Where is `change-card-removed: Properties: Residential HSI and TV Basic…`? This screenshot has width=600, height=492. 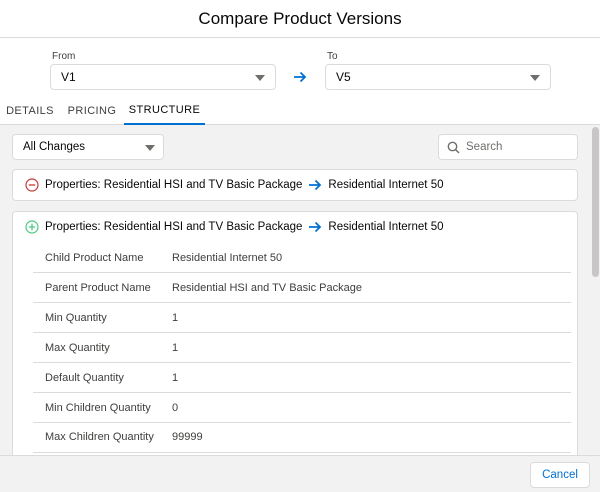
change-card-removed: Properties: Residential HSI and TV Basic… is located at coordinates (295, 185).